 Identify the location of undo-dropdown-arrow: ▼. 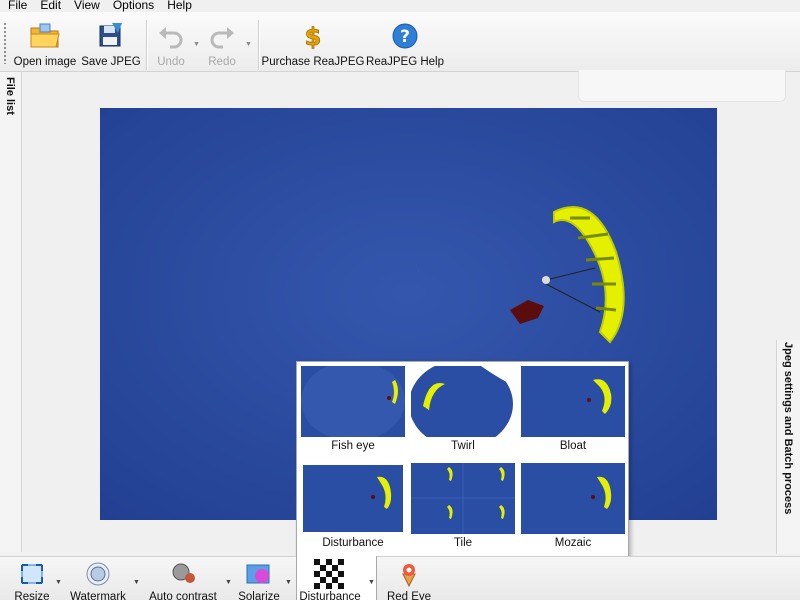
(196, 44).